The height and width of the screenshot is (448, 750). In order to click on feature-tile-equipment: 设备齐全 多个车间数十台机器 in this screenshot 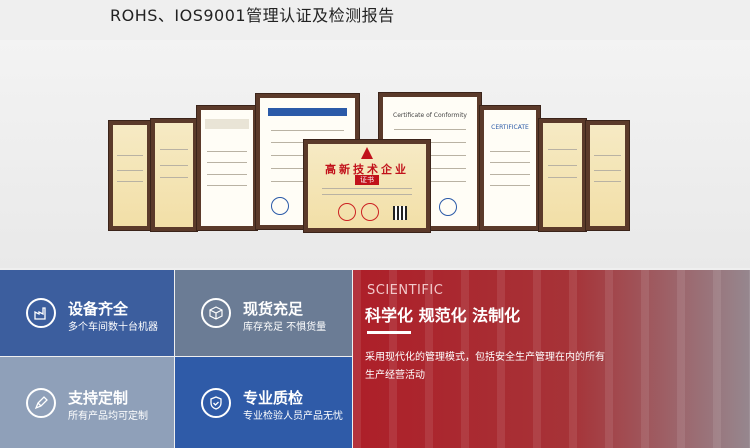, I will do `click(87, 313)`.